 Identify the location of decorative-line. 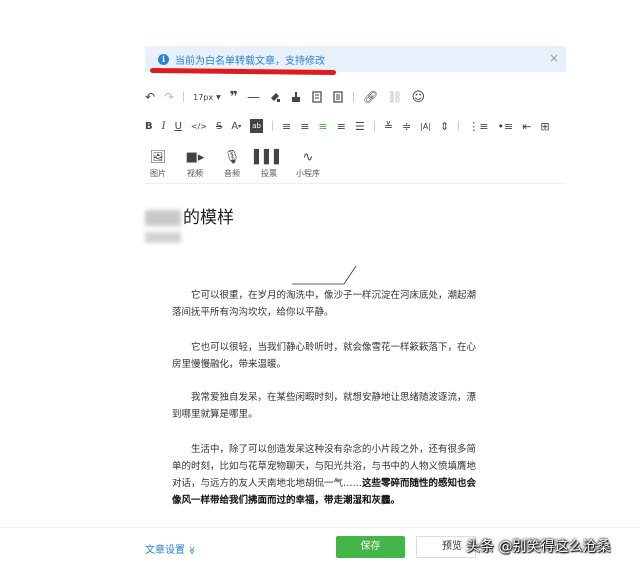
(324, 275).